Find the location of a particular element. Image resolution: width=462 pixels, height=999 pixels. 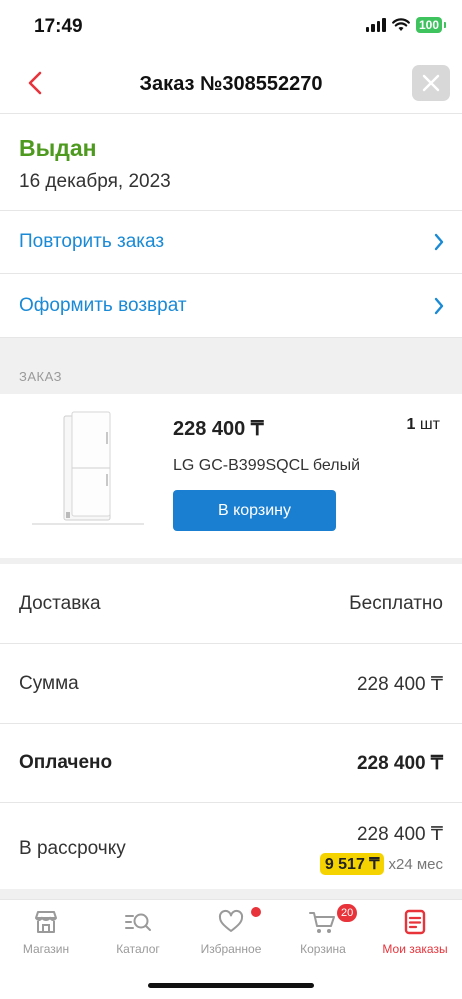

order-status-block: Выдан 16 декабря, 2023 is located at coordinates (231, 163).